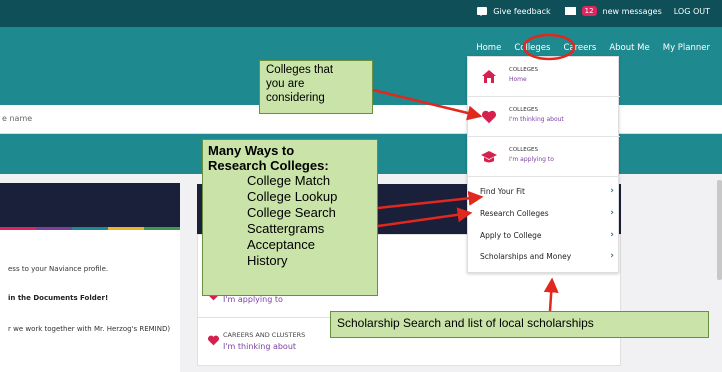 This screenshot has width=722, height=372. What do you see at coordinates (488, 48) in the screenshot?
I see `nav-home: Home` at bounding box center [488, 48].